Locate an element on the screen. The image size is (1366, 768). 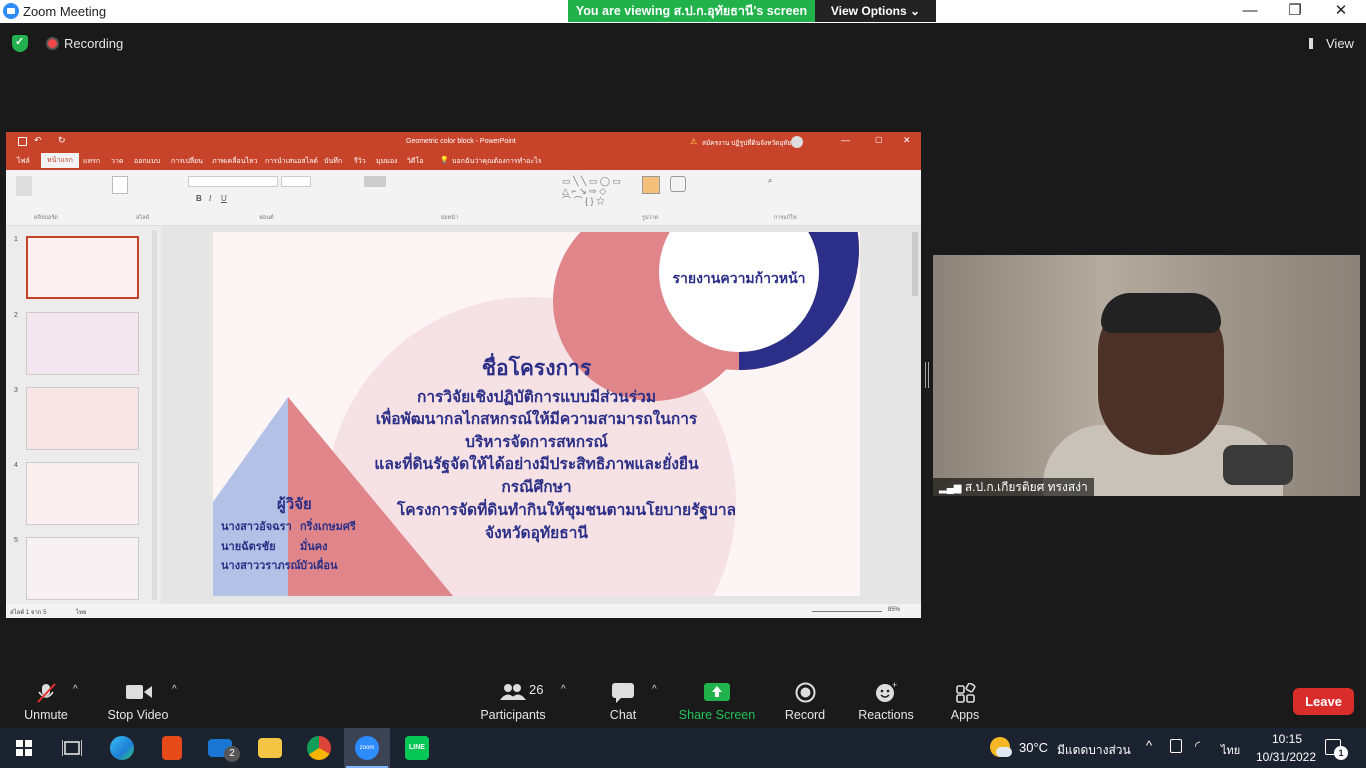
tab-transitions: การเปลี่ยน is located at coordinates (187, 161).